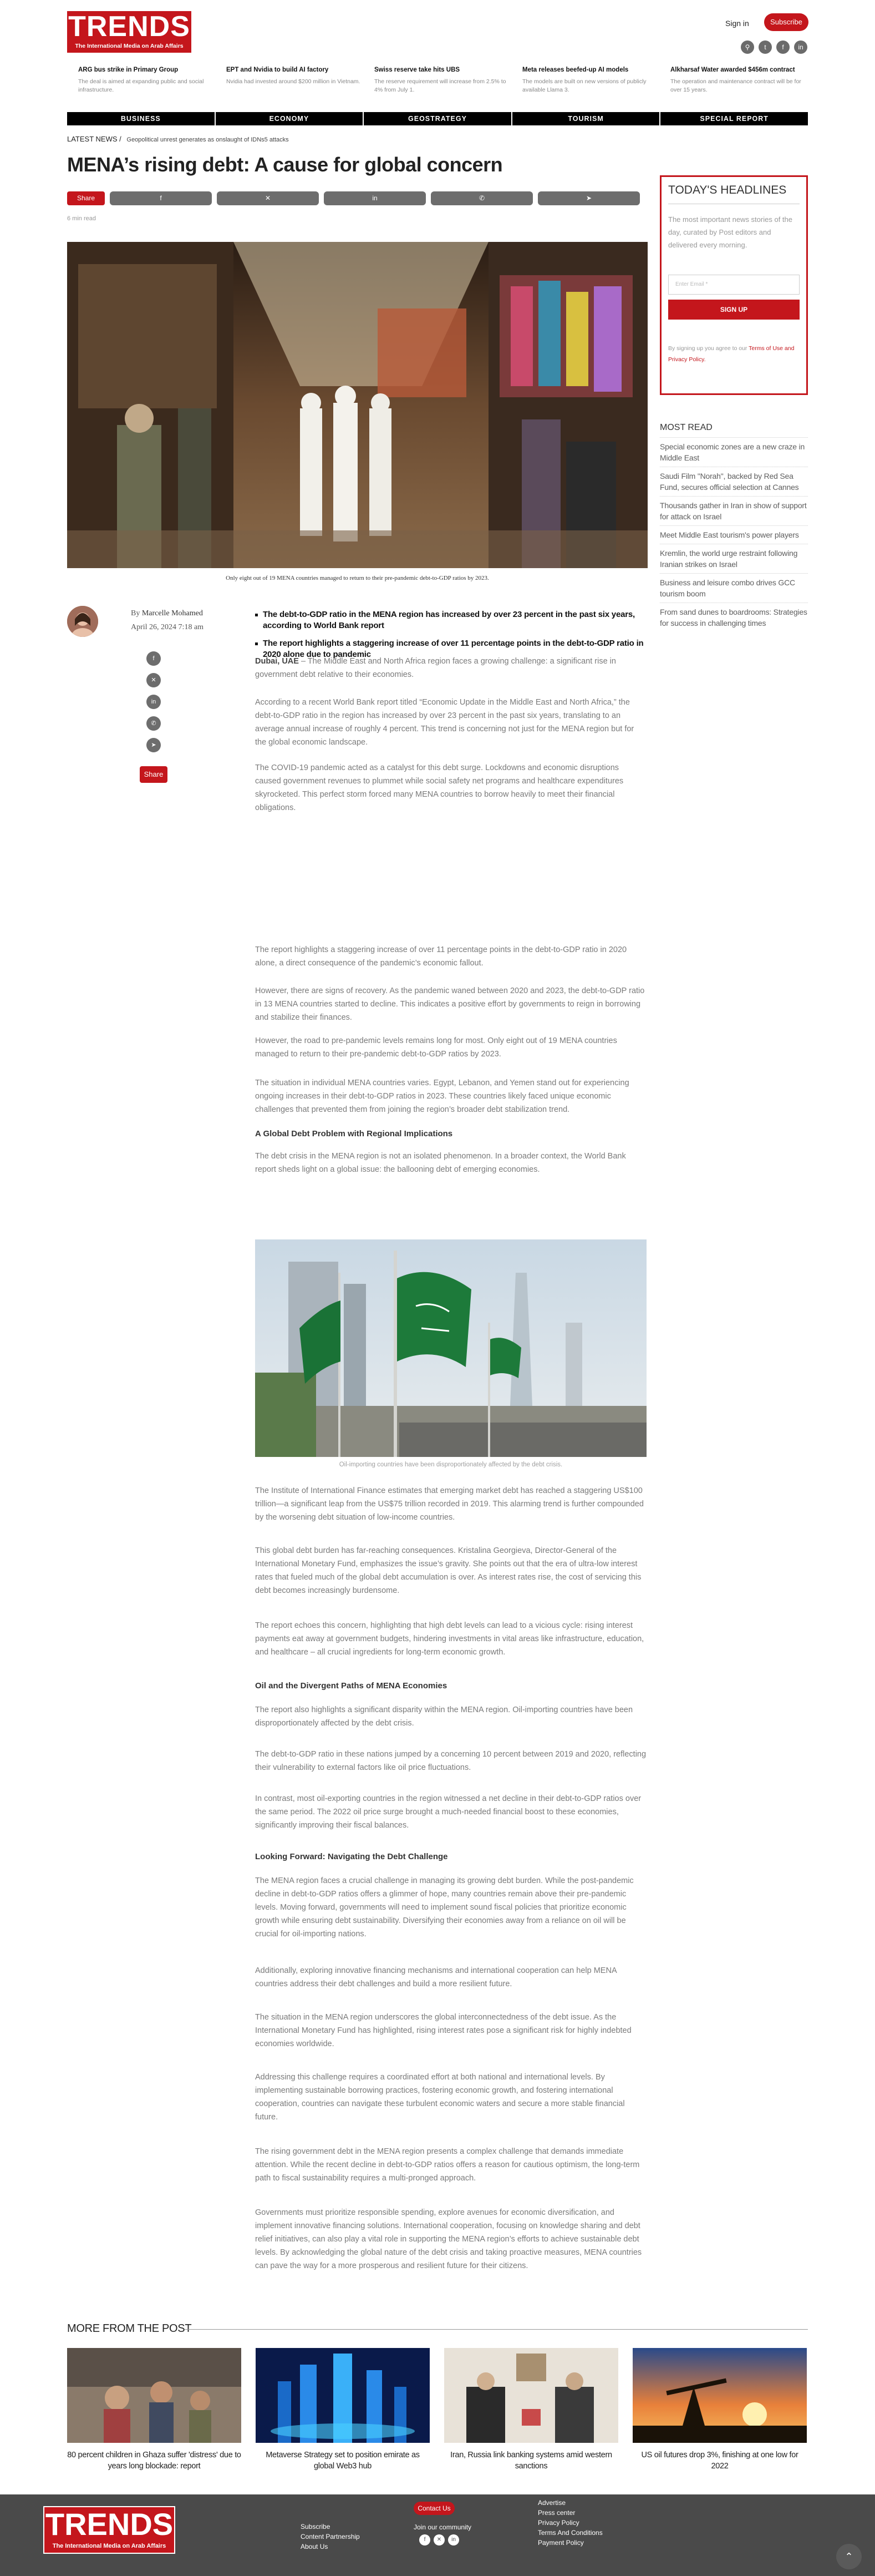 The width and height of the screenshot is (875, 2576). I want to click on footer-link: Terms And Conditions, so click(570, 2533).